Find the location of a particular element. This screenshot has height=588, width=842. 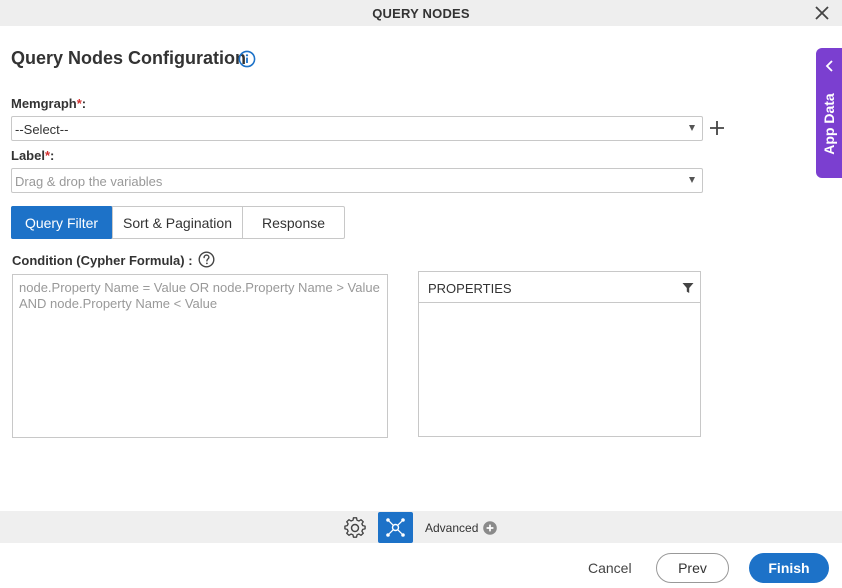

gear-icon is located at coordinates (355, 528).